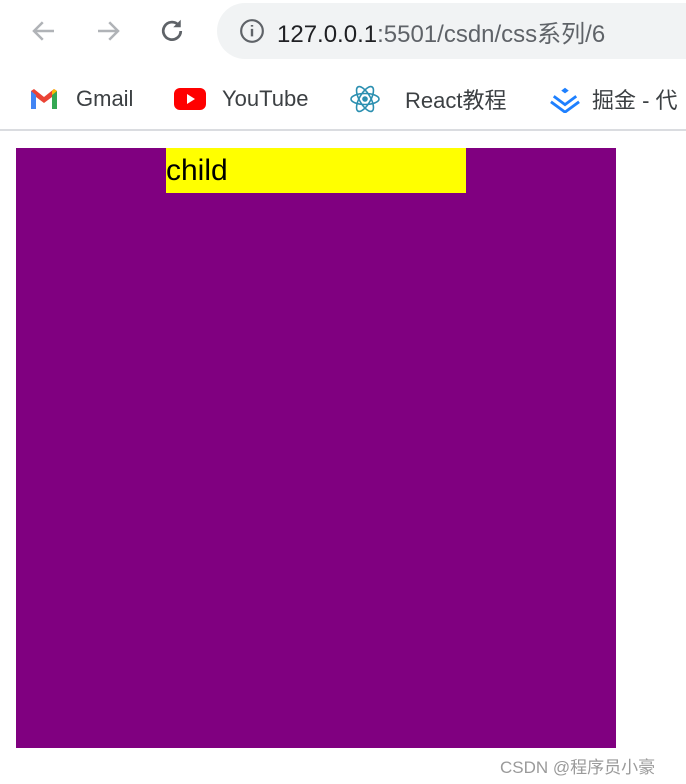  I want to click on bookmark-juejin: 掘金 - 代, so click(614, 99).